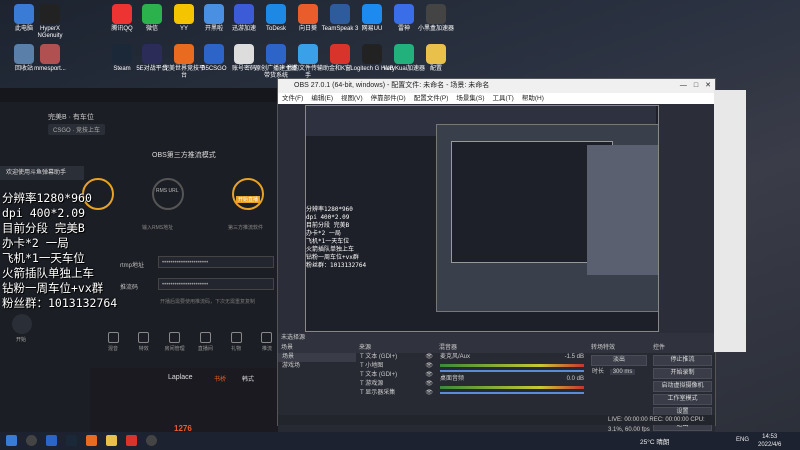 The image size is (800, 450). I want to click on desktop-icon-label: 小黑盒加速器, so click(435, 29).